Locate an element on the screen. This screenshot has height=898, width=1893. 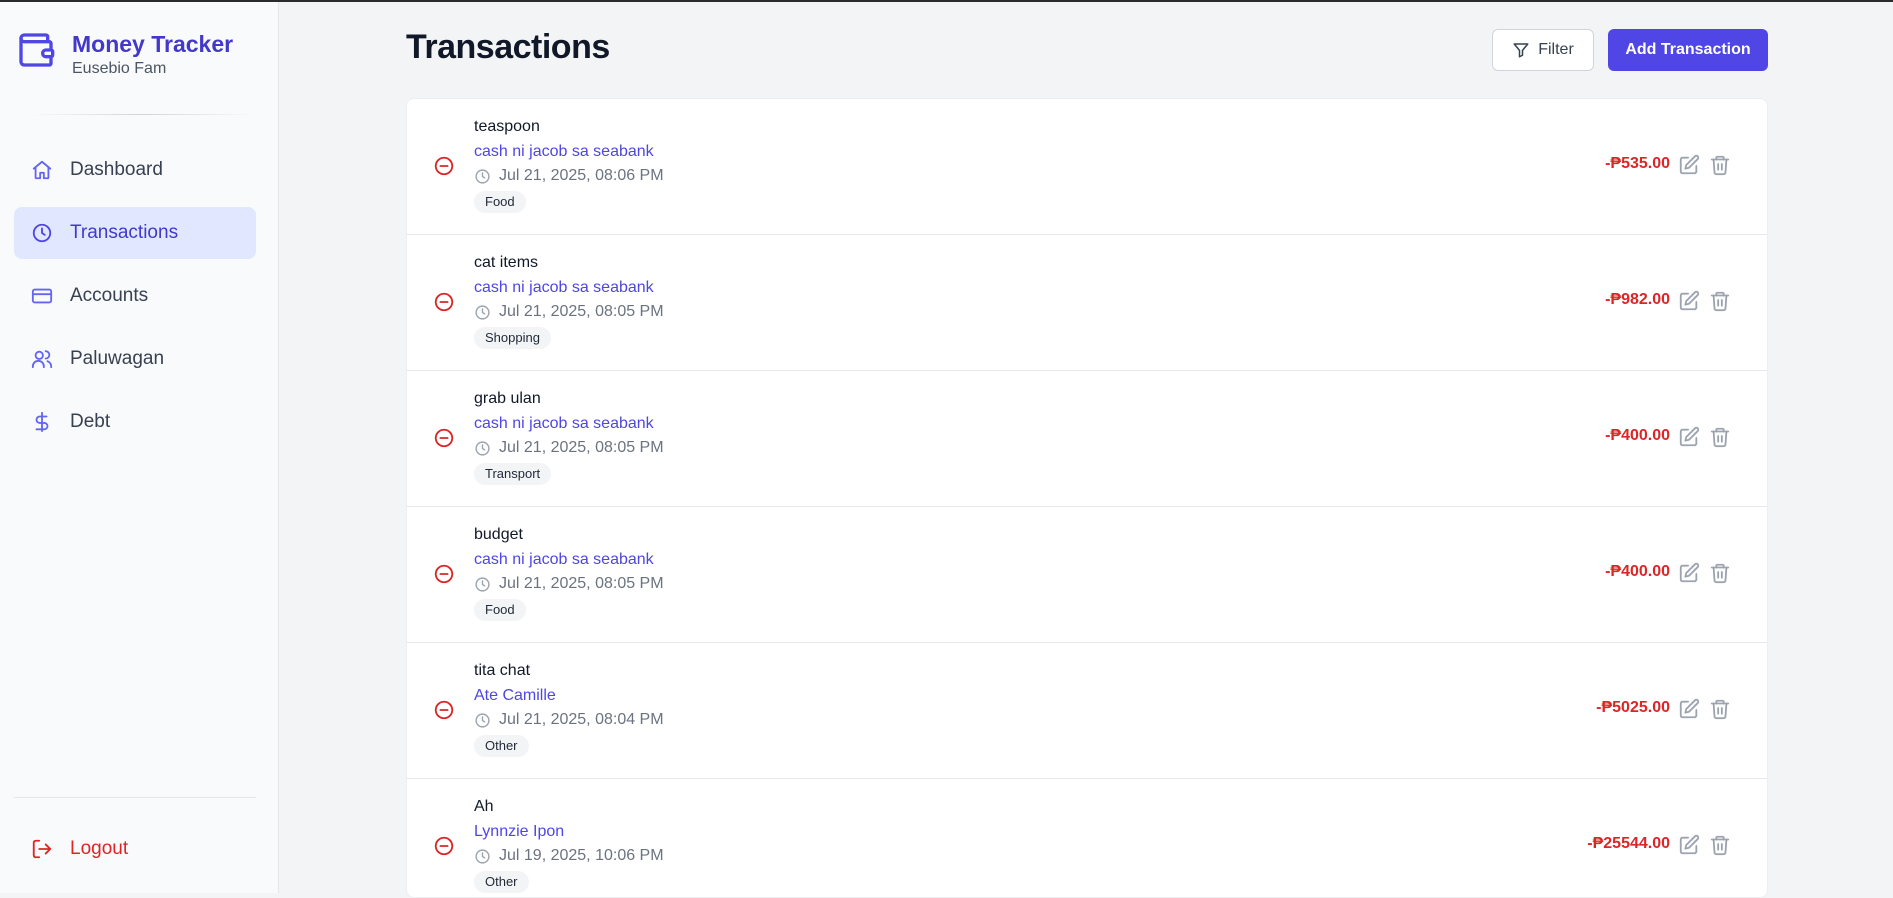
users-icon is located at coordinates (42, 359).